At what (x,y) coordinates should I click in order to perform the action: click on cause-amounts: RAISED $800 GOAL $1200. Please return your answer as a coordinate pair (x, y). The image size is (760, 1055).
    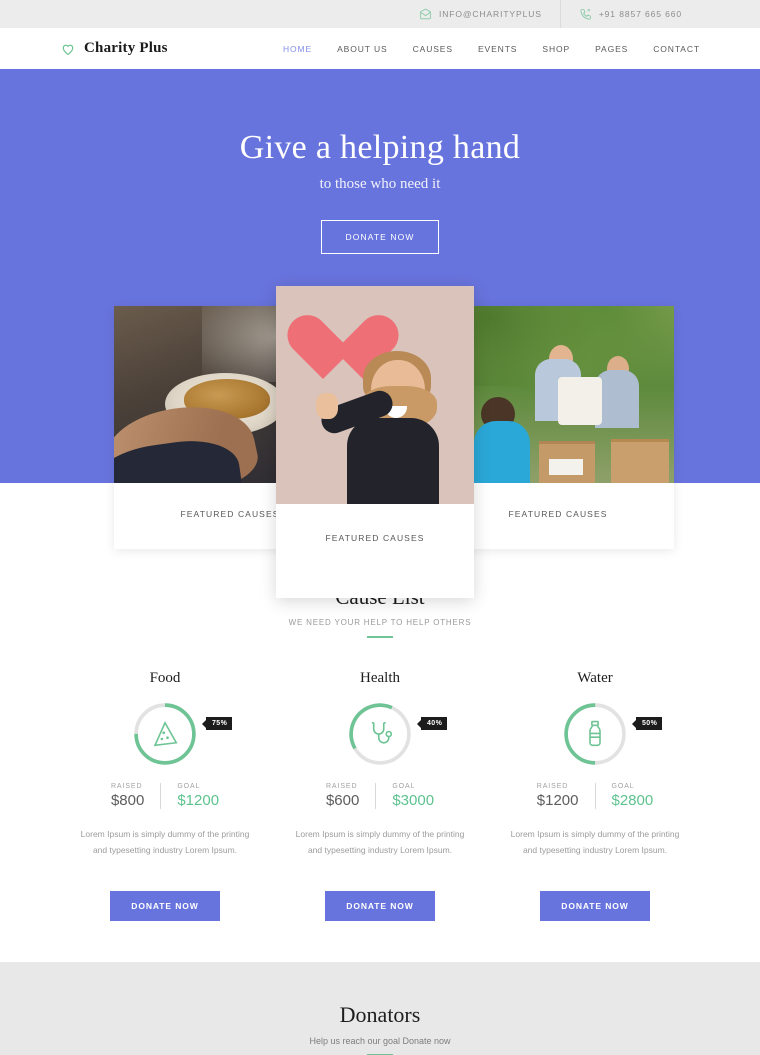
    Looking at the image, I should click on (165, 796).